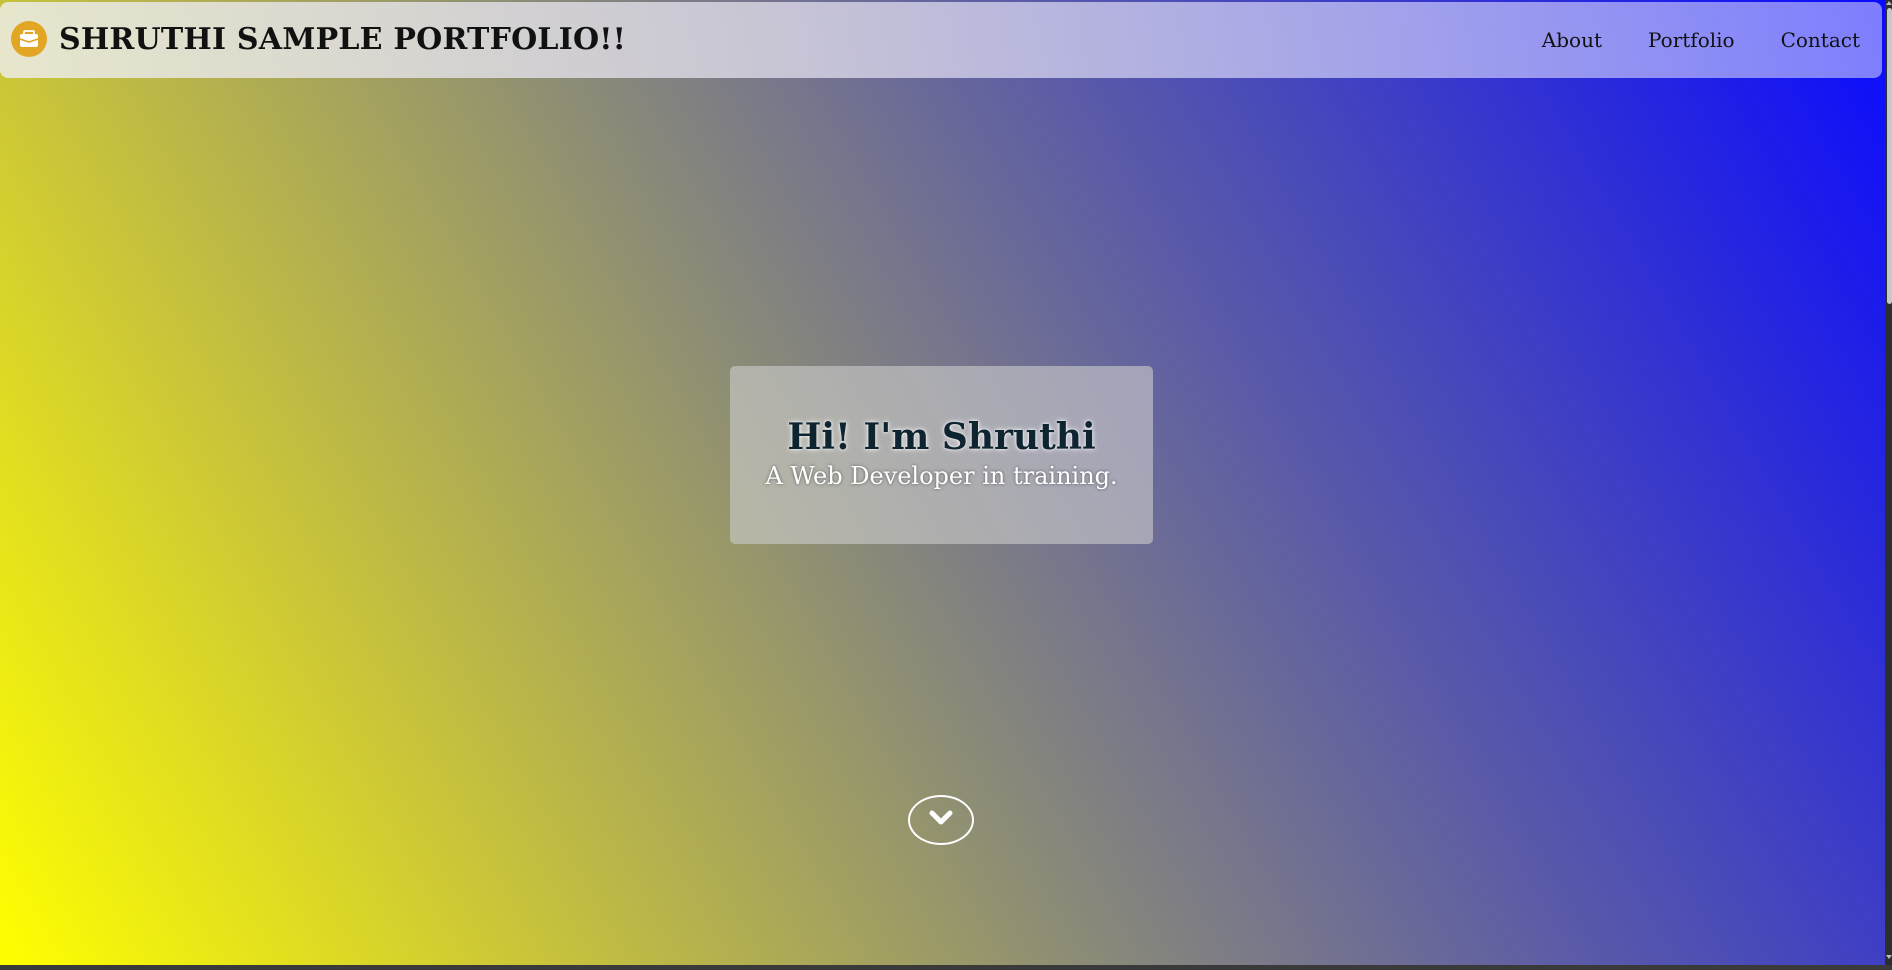  I want to click on scroll-down-button, so click(941, 820).